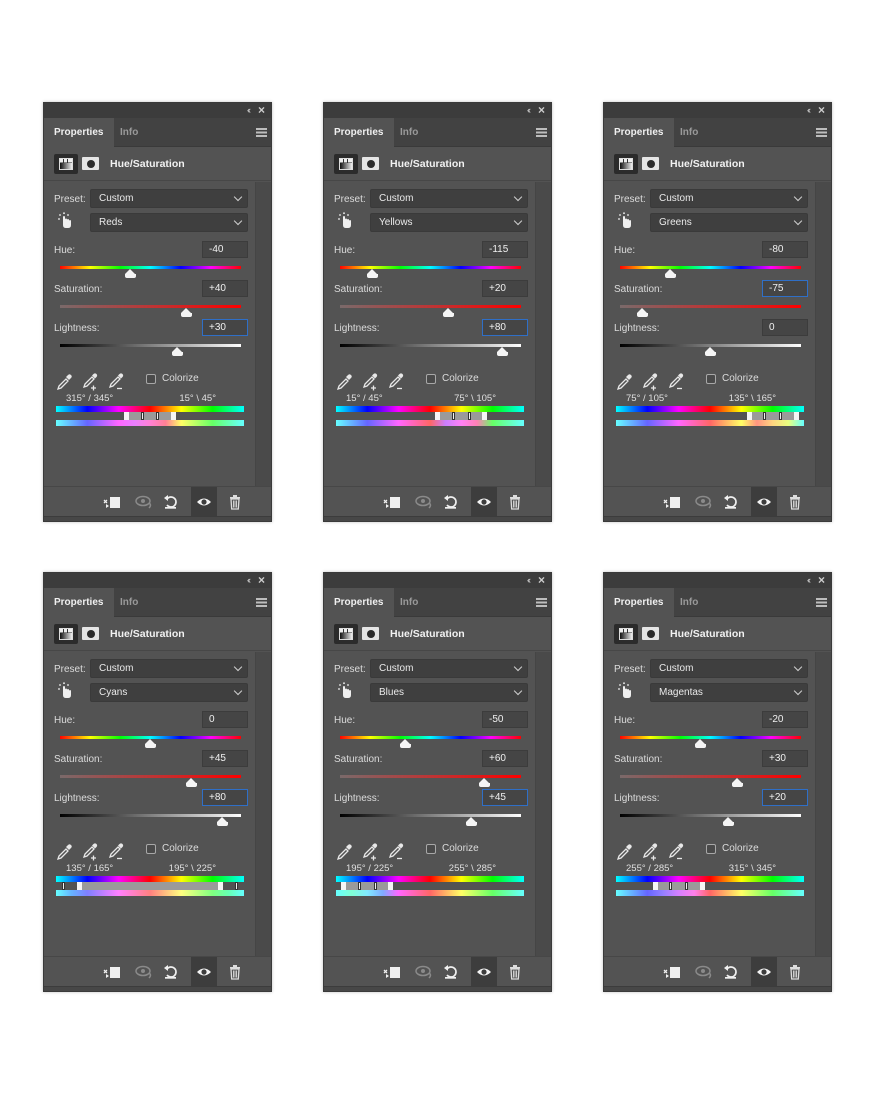 This screenshot has width=875, height=1095. I want to click on hue-input: 0, so click(225, 719).